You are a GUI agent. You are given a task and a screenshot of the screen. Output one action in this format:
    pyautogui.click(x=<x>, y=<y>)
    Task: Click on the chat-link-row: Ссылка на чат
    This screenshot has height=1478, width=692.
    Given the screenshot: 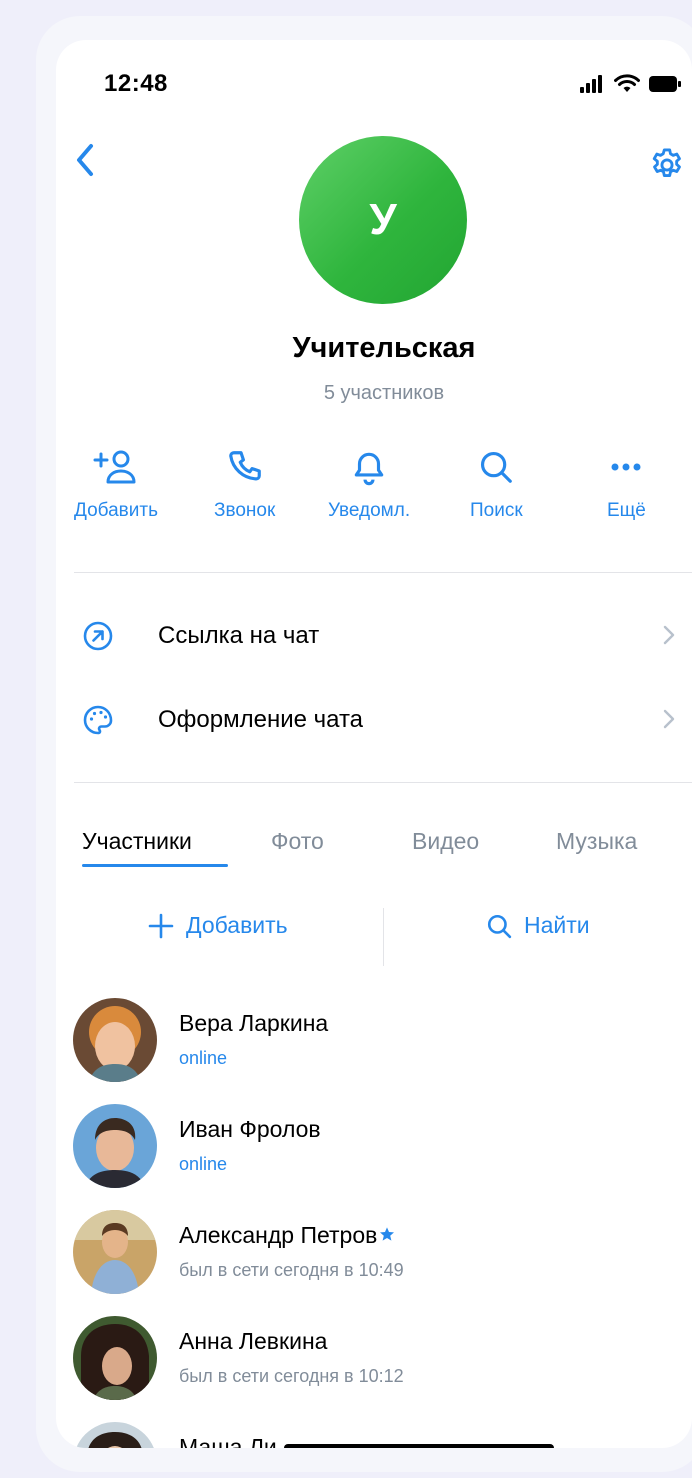 What is the action you would take?
    pyautogui.click(x=374, y=636)
    